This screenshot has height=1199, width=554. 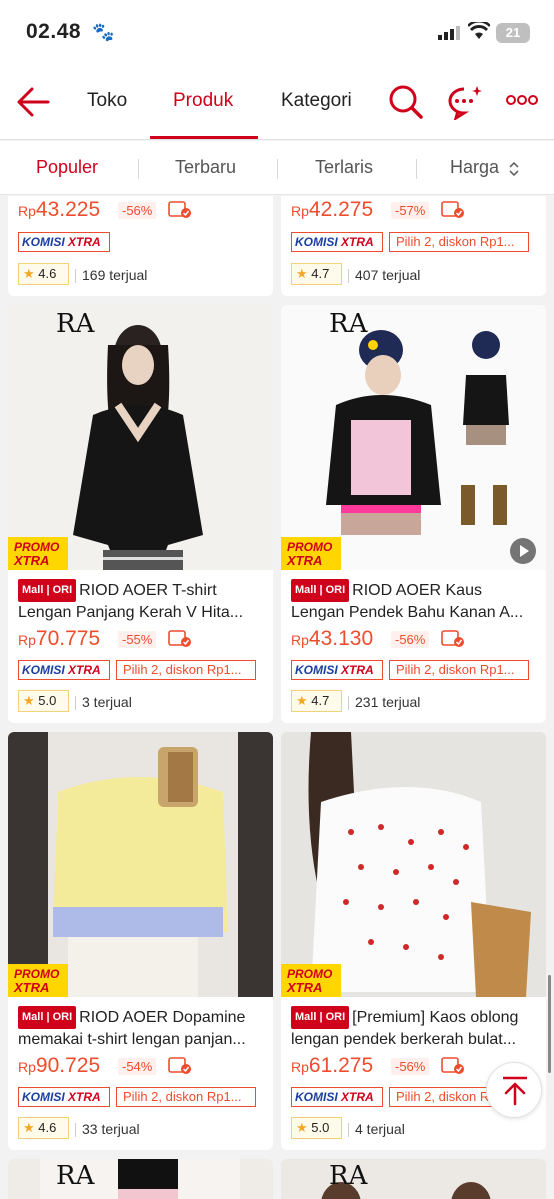 I want to click on scrollbar, so click(x=549, y=1024).